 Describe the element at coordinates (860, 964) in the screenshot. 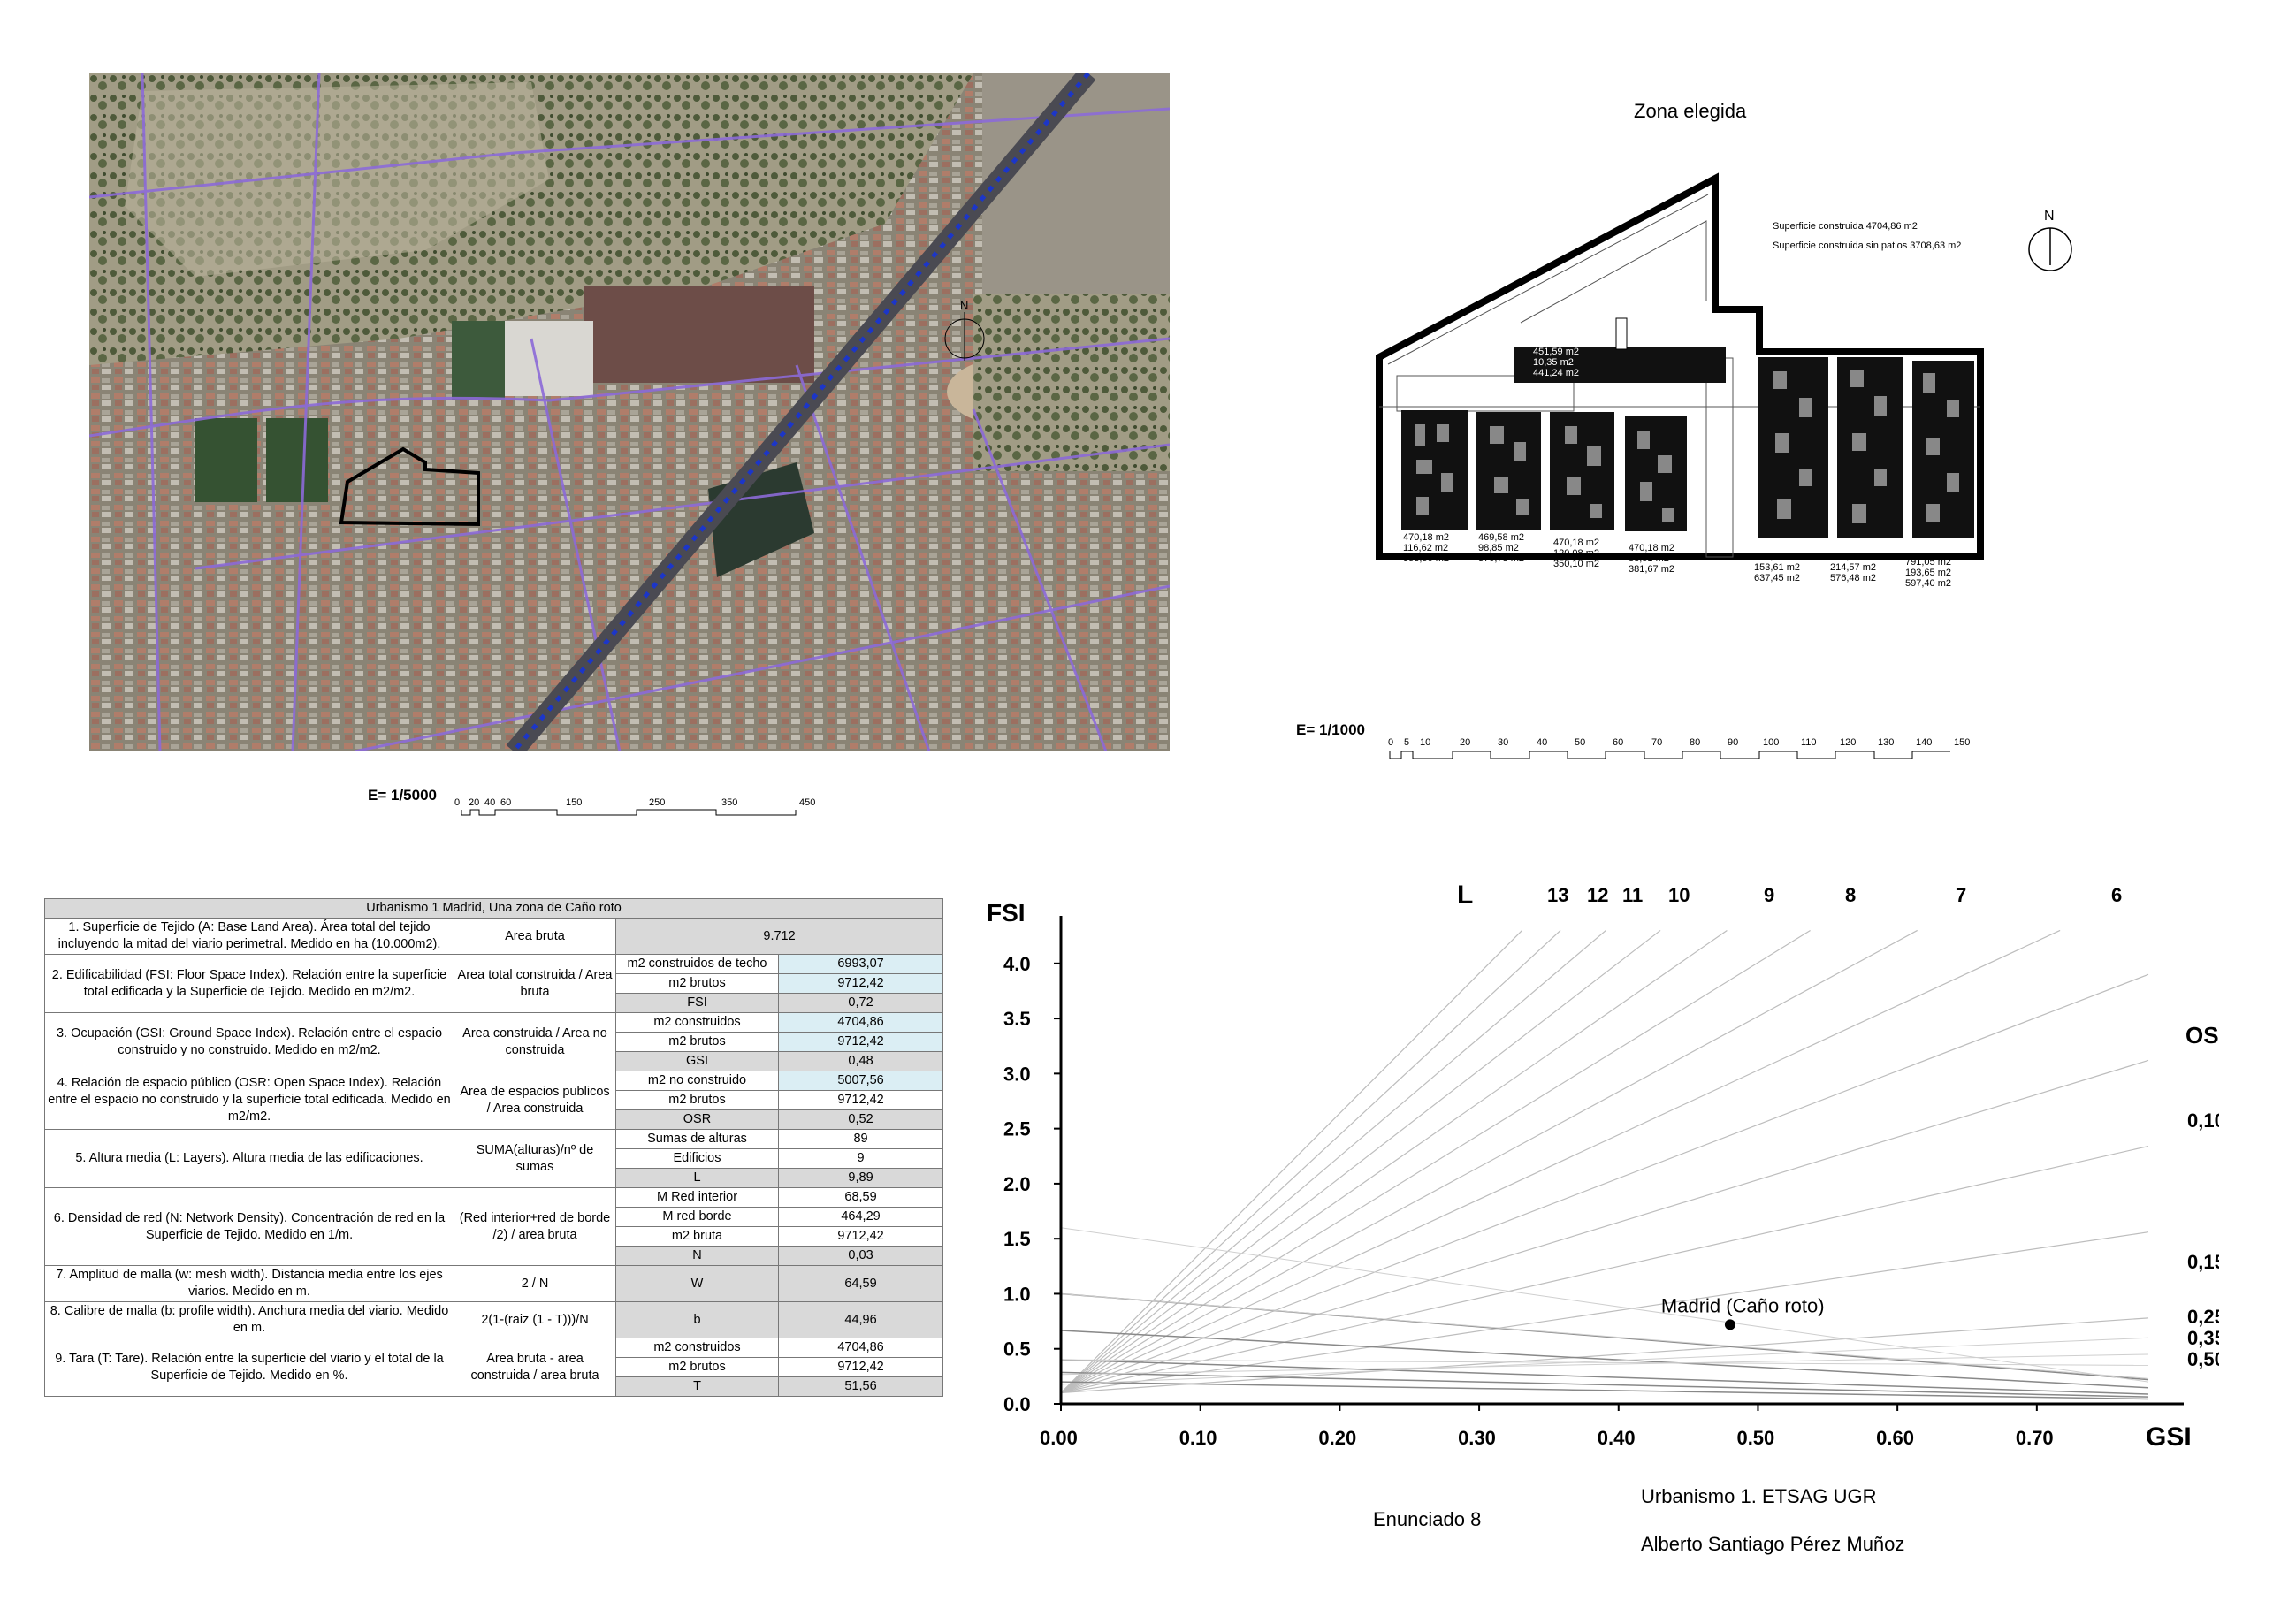

I see `param-sub-value: 6993,07` at that location.